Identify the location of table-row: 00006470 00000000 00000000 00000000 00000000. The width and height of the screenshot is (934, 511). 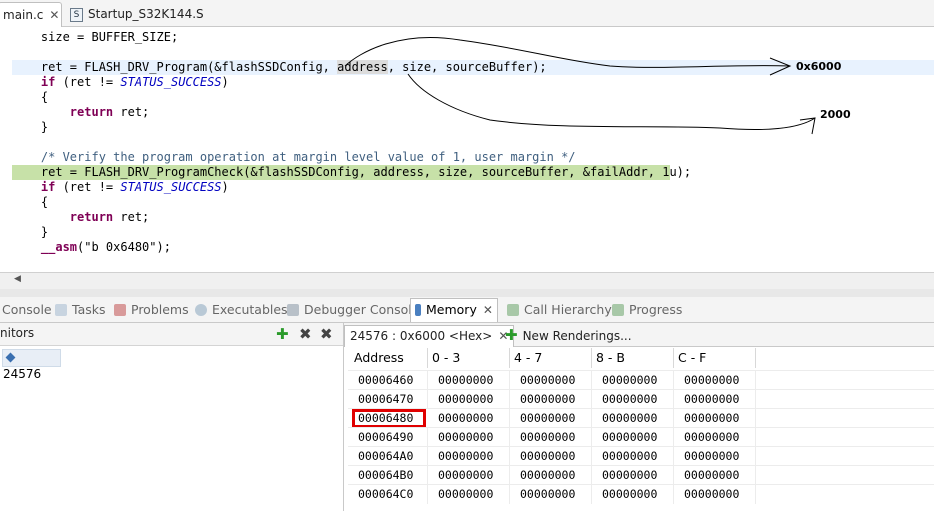
(641, 399).